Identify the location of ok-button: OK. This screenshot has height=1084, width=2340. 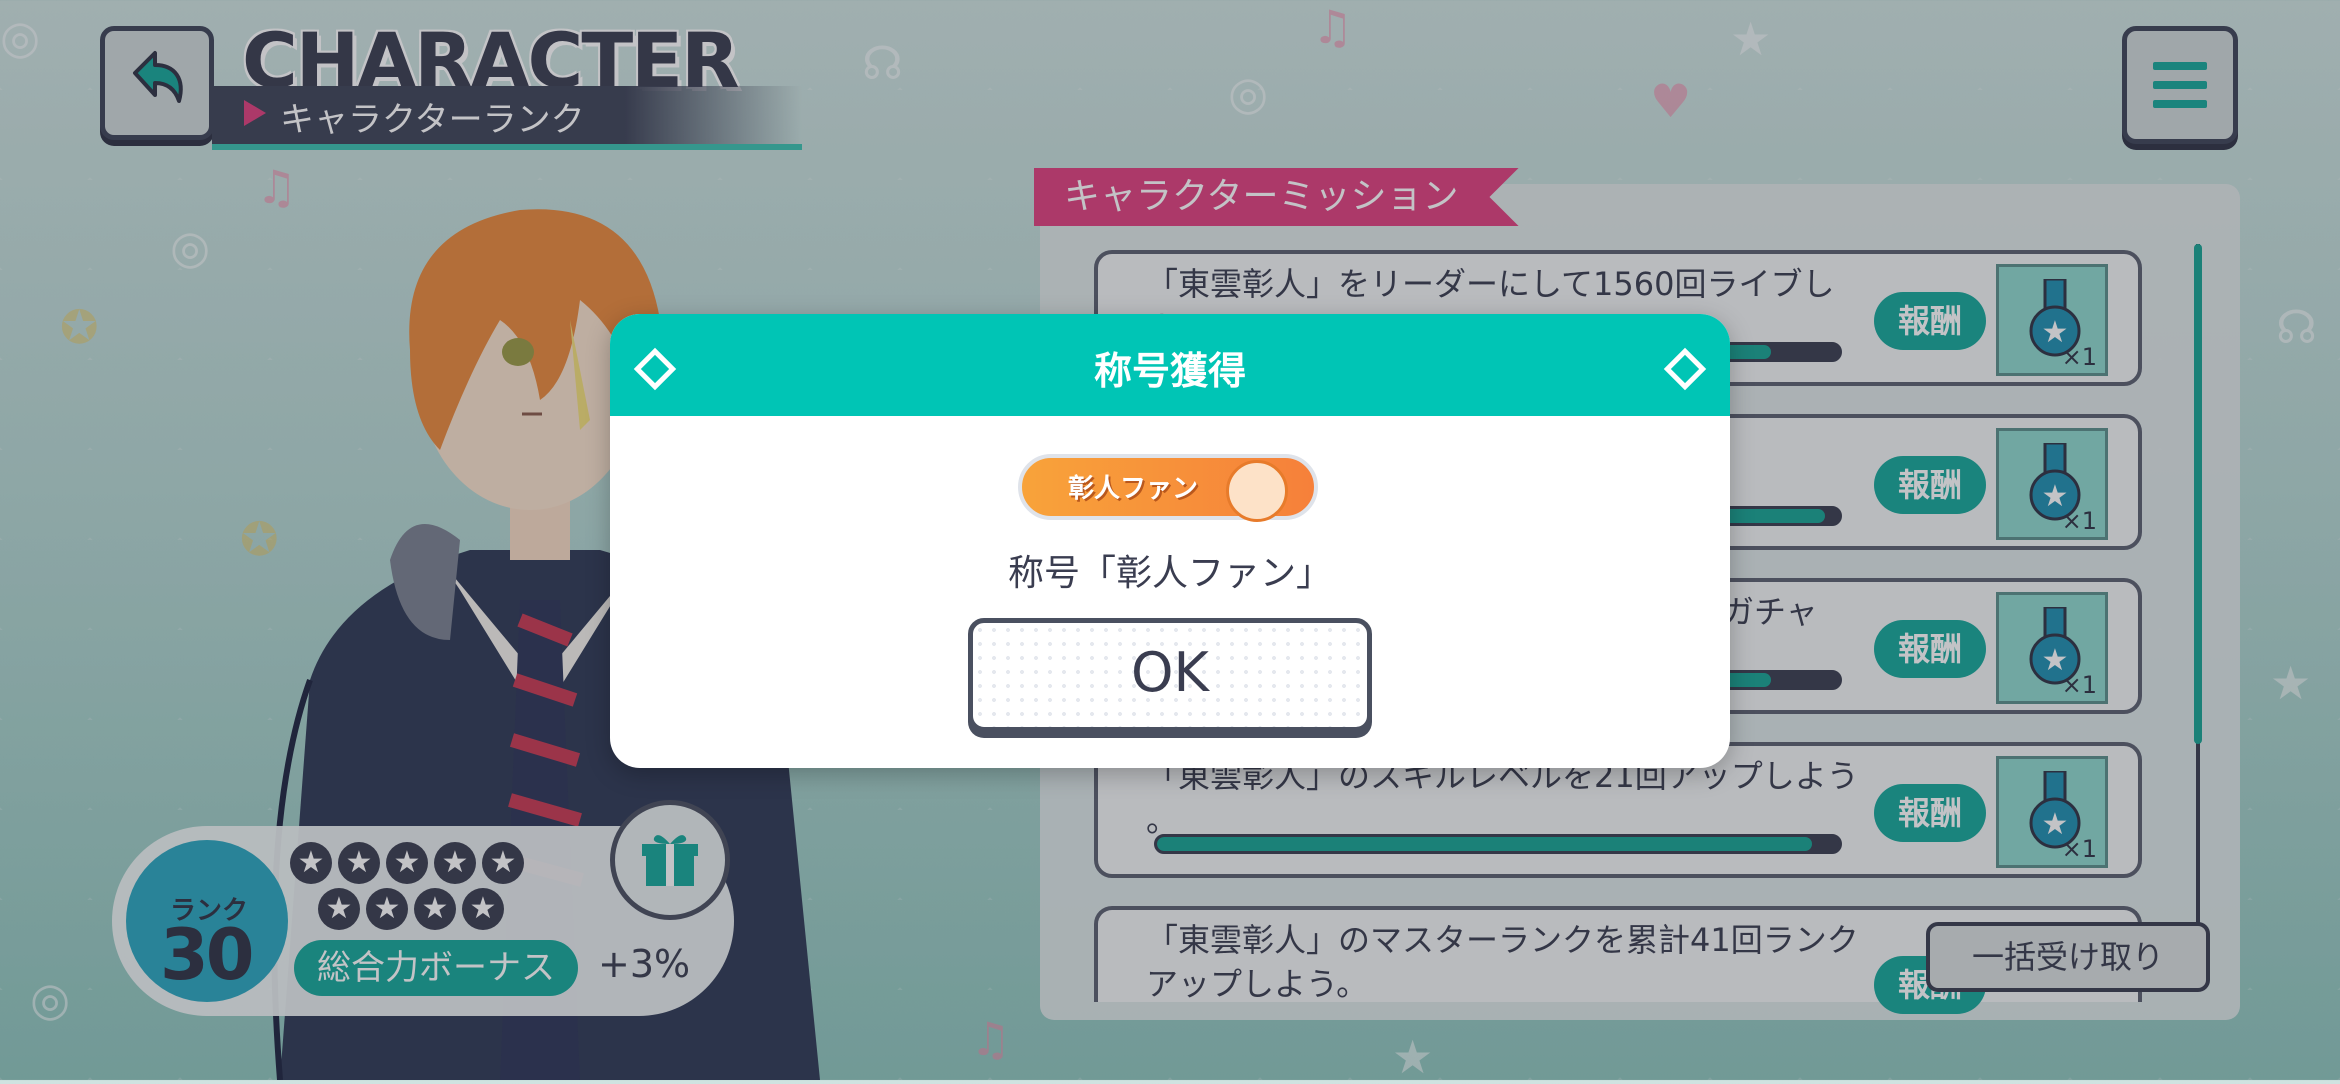
(1170, 675).